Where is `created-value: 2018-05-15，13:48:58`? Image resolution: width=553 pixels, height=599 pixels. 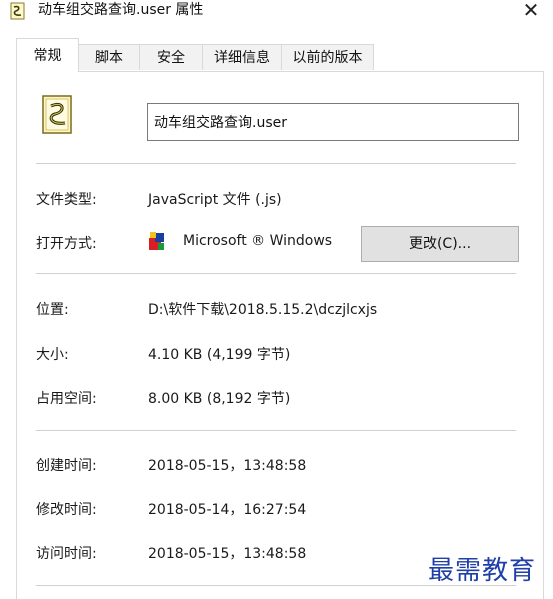
created-value: 2018-05-15，13:48:58 is located at coordinates (227, 466).